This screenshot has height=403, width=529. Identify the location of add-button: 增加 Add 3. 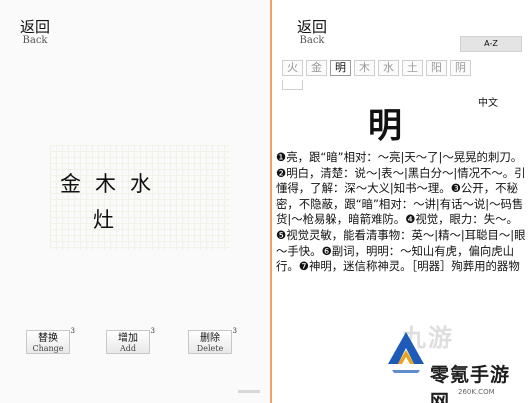
(130, 341).